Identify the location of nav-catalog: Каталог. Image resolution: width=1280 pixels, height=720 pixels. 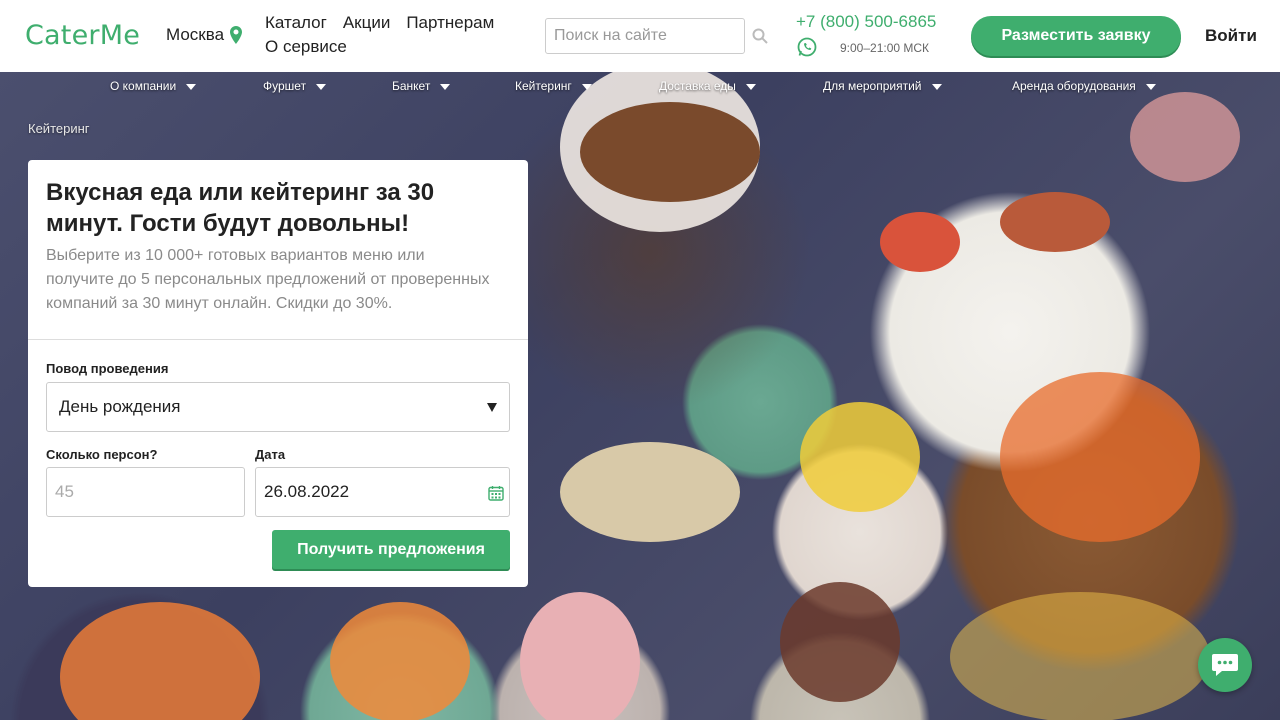
(296, 23).